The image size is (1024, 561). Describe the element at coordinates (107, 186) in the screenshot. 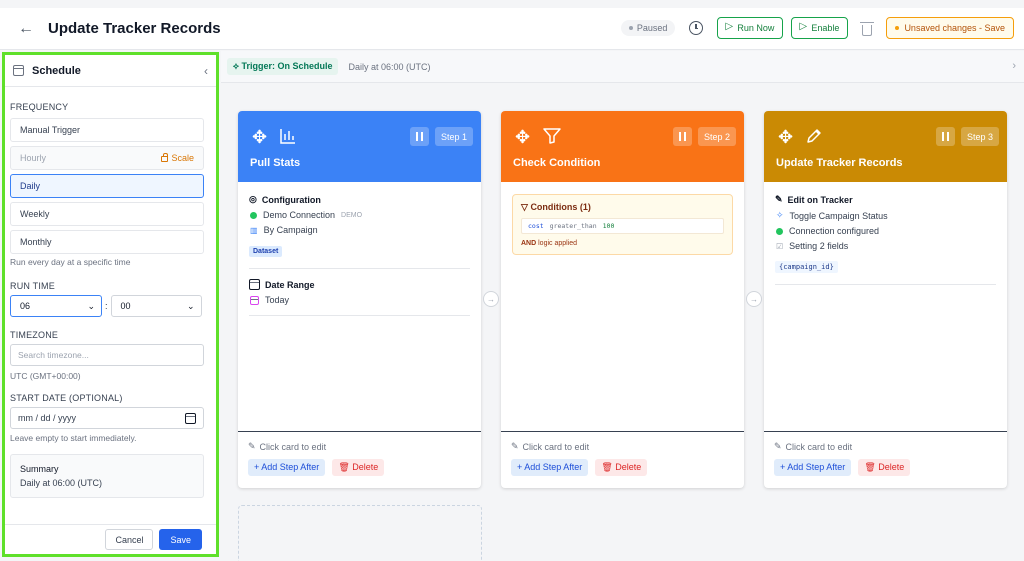

I see `frequency-option-daily: Daily` at that location.